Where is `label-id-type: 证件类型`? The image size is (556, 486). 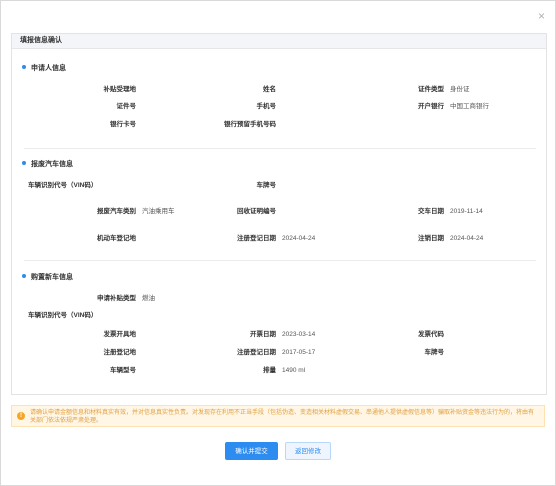
label-id-type: 证件类型 is located at coordinates (431, 89).